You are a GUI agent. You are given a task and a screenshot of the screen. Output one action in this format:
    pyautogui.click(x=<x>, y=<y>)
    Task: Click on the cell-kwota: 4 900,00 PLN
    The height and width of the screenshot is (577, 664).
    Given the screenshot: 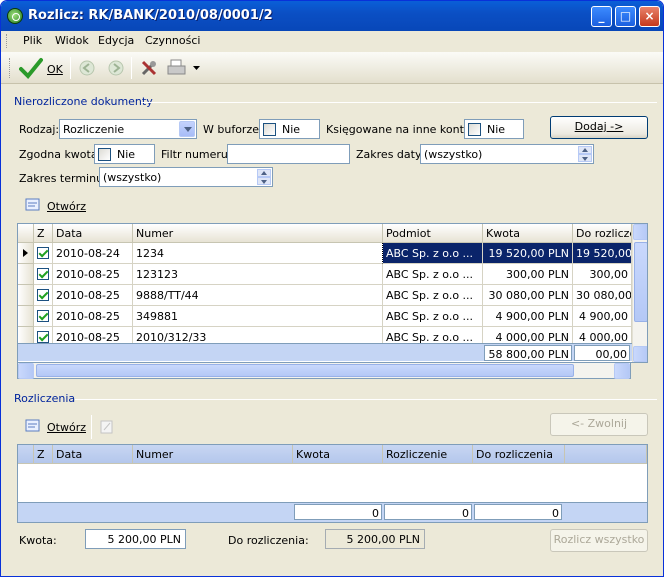 What is the action you would take?
    pyautogui.click(x=528, y=316)
    